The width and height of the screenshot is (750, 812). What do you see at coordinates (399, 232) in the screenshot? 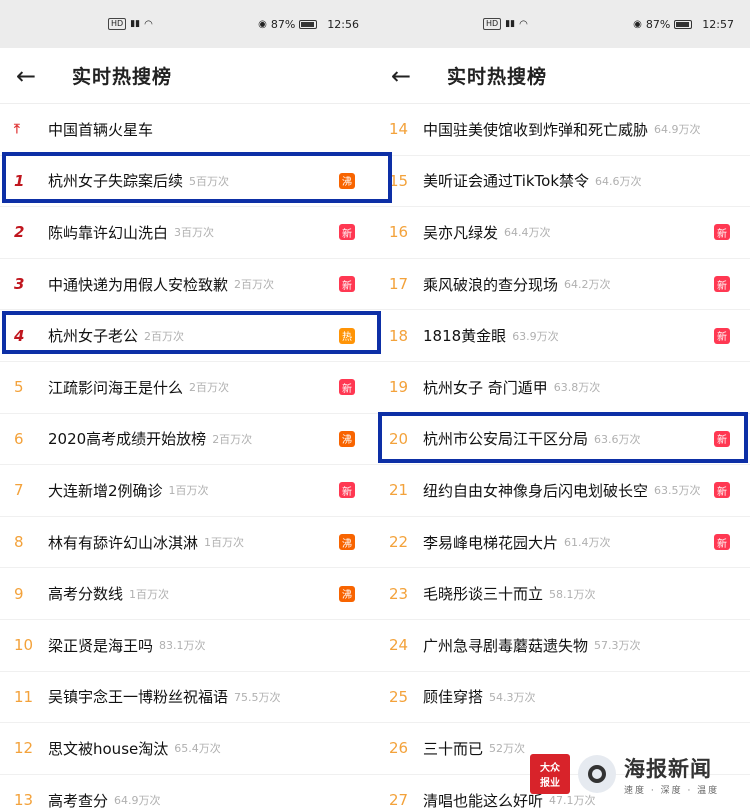
I see `rank-number: 16` at bounding box center [399, 232].